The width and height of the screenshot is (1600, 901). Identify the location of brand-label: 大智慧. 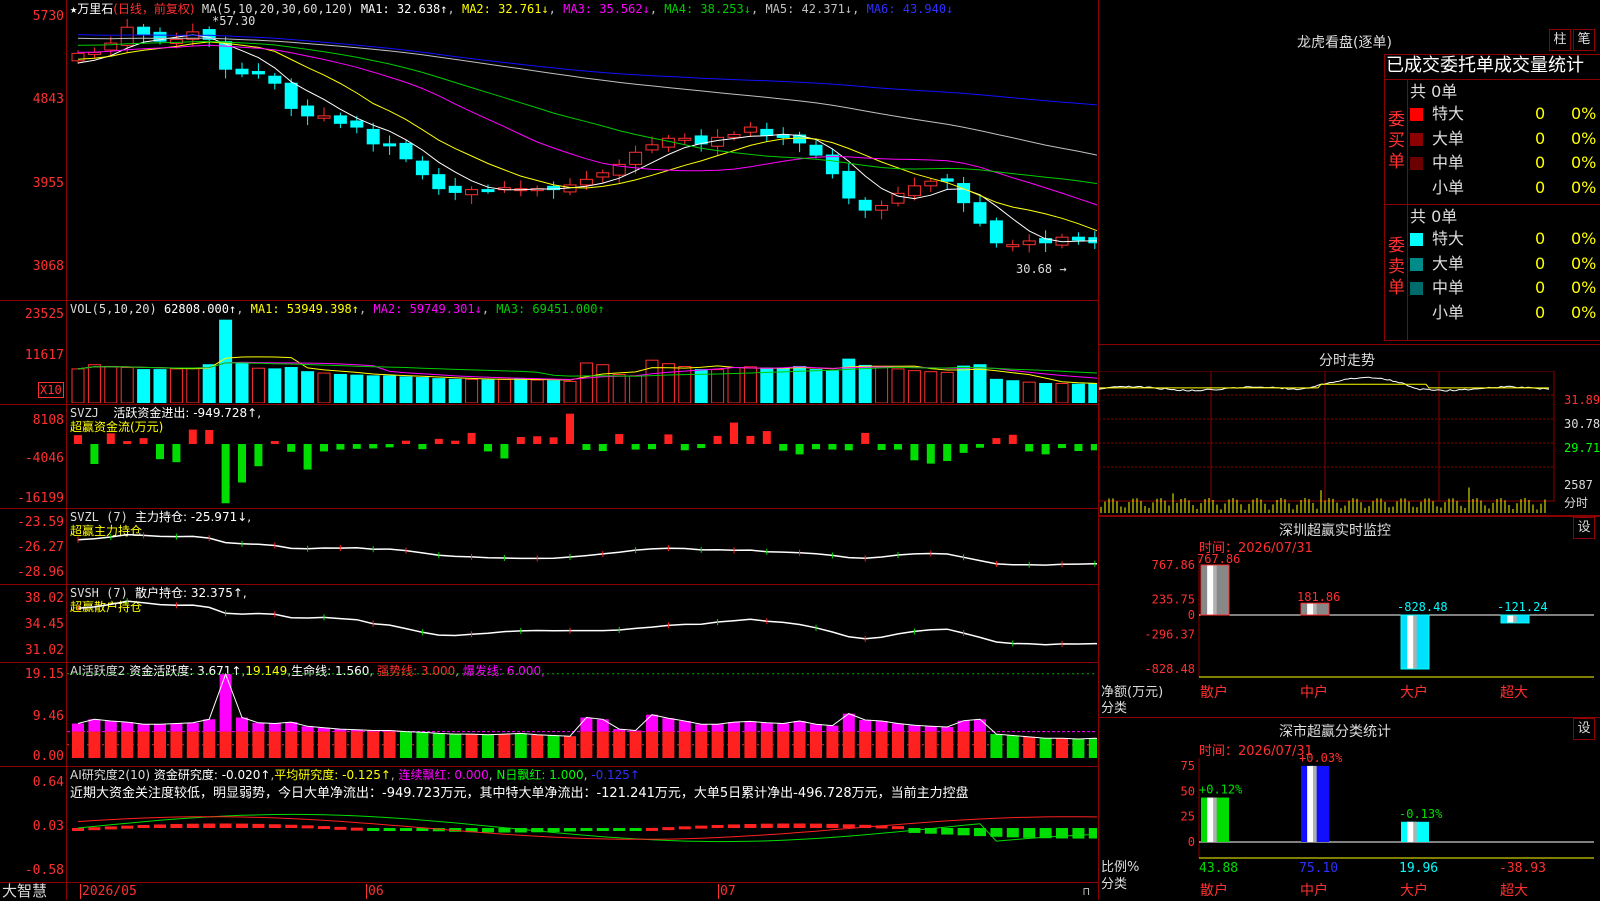
(24, 891).